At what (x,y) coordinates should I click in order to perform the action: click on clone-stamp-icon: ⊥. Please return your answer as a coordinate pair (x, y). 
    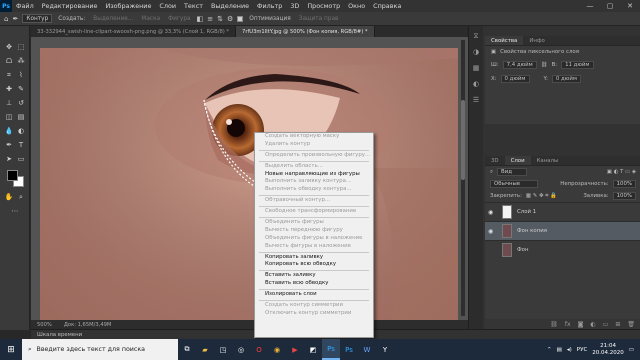
    Looking at the image, I should click on (9, 103).